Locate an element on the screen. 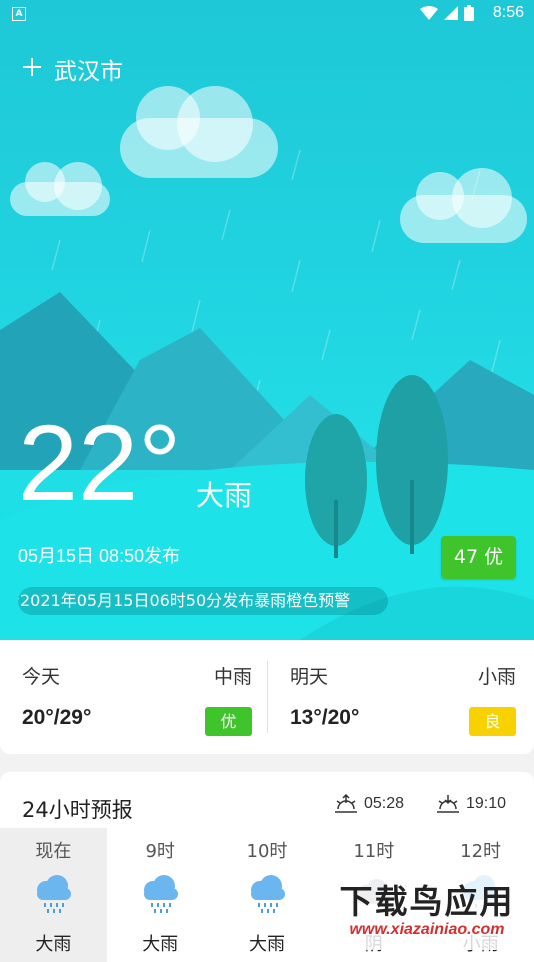 The image size is (534, 962). sunrise-icon is located at coordinates (346, 803).